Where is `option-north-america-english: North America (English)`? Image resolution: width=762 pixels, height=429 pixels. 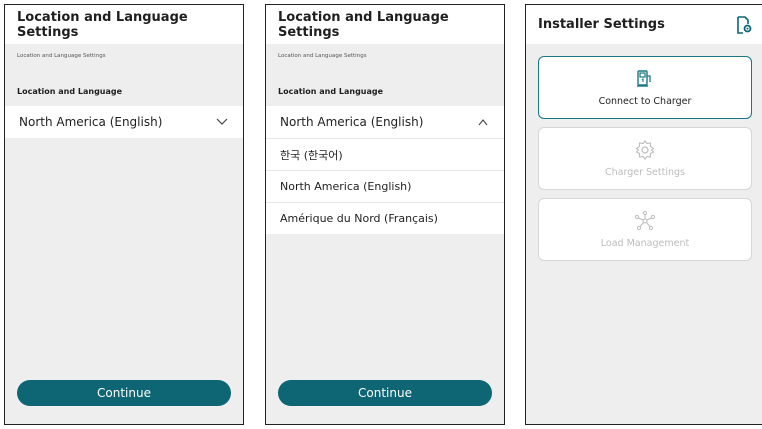 option-north-america-english: North America (English) is located at coordinates (385, 186).